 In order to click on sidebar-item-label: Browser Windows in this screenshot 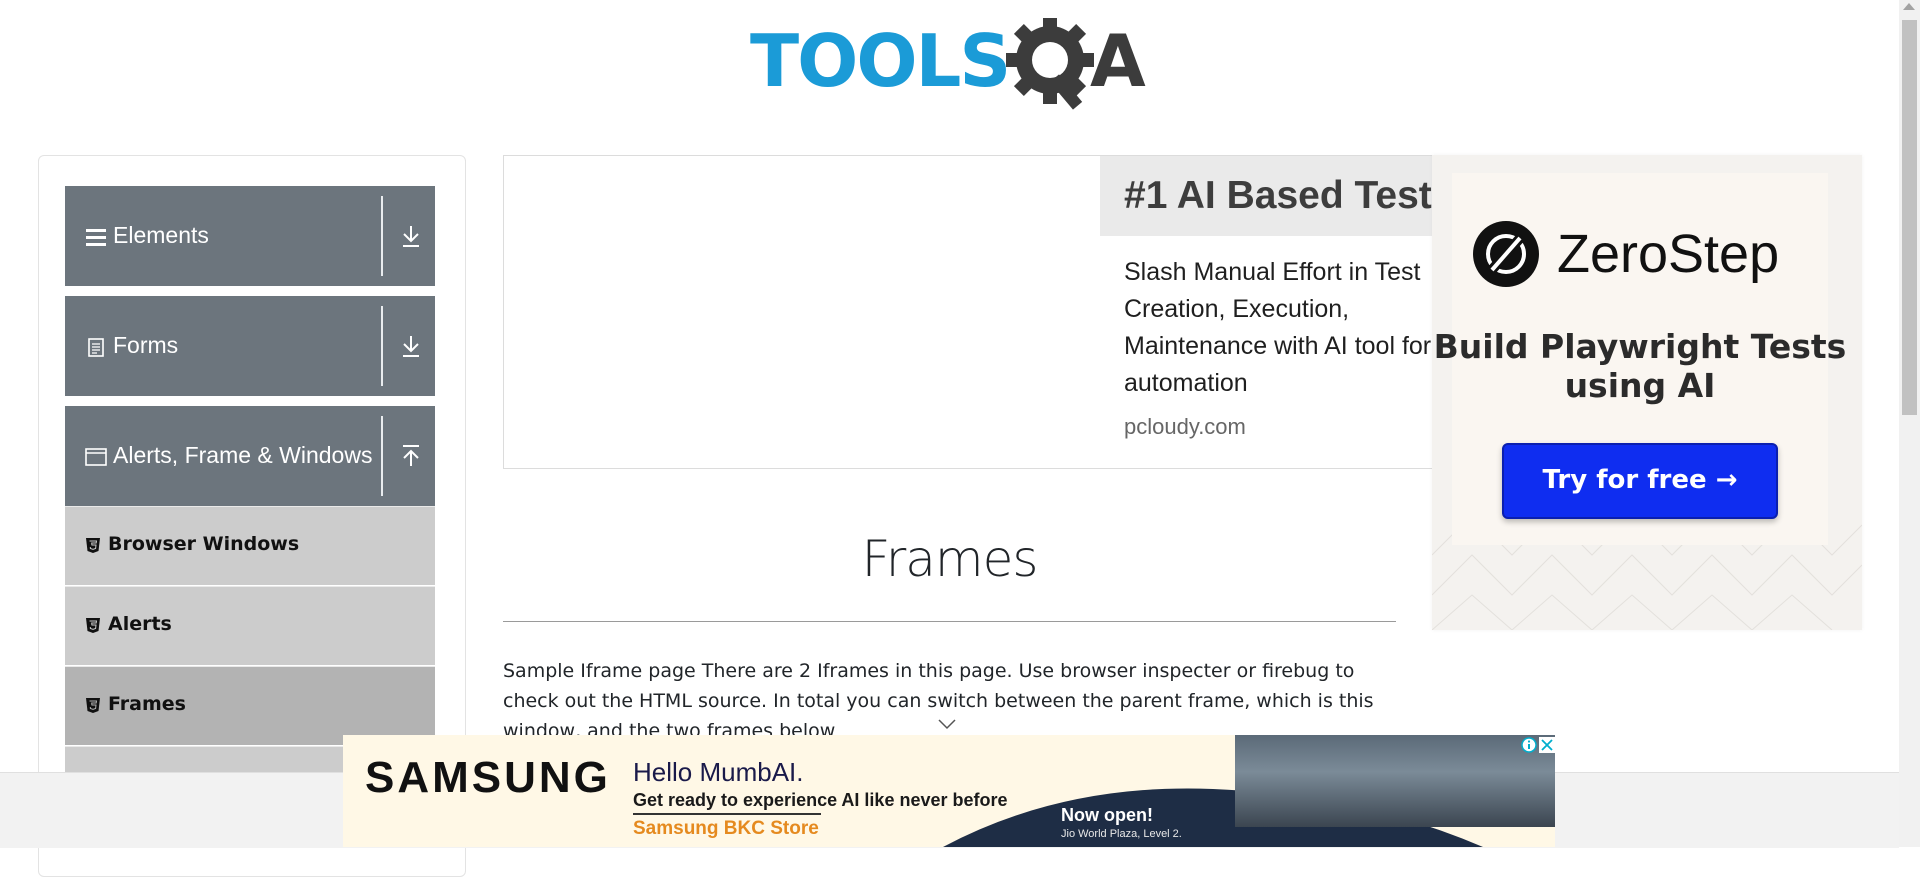, I will do `click(204, 544)`.